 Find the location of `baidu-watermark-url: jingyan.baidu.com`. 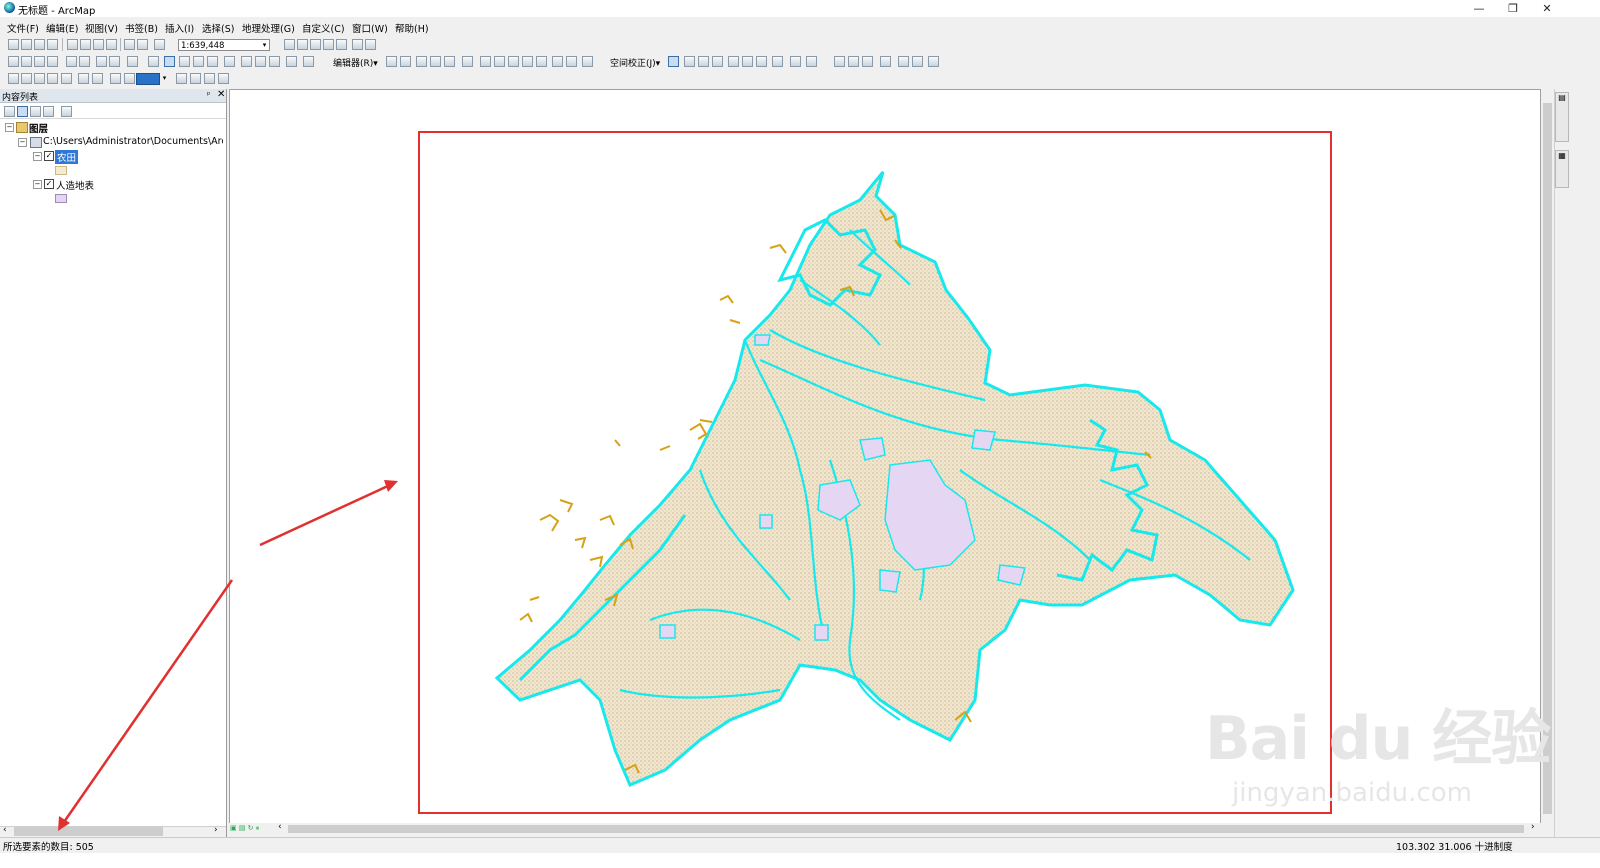

baidu-watermark-url: jingyan.baidu.com is located at coordinates (1352, 793).